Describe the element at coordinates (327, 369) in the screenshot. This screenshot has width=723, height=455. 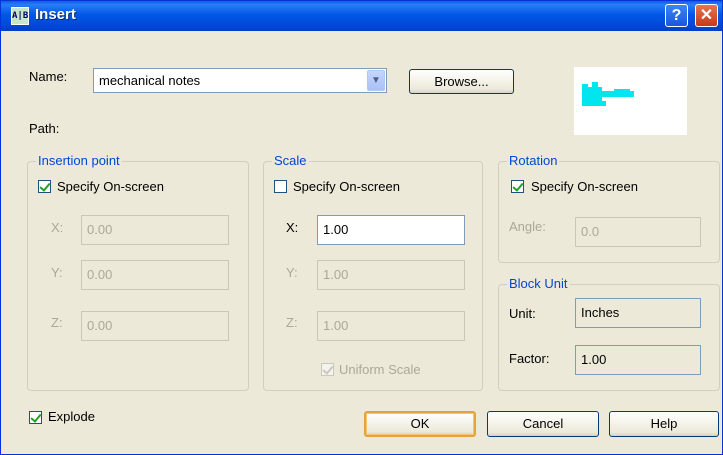
I see `uniform-scale-checkbox` at that location.